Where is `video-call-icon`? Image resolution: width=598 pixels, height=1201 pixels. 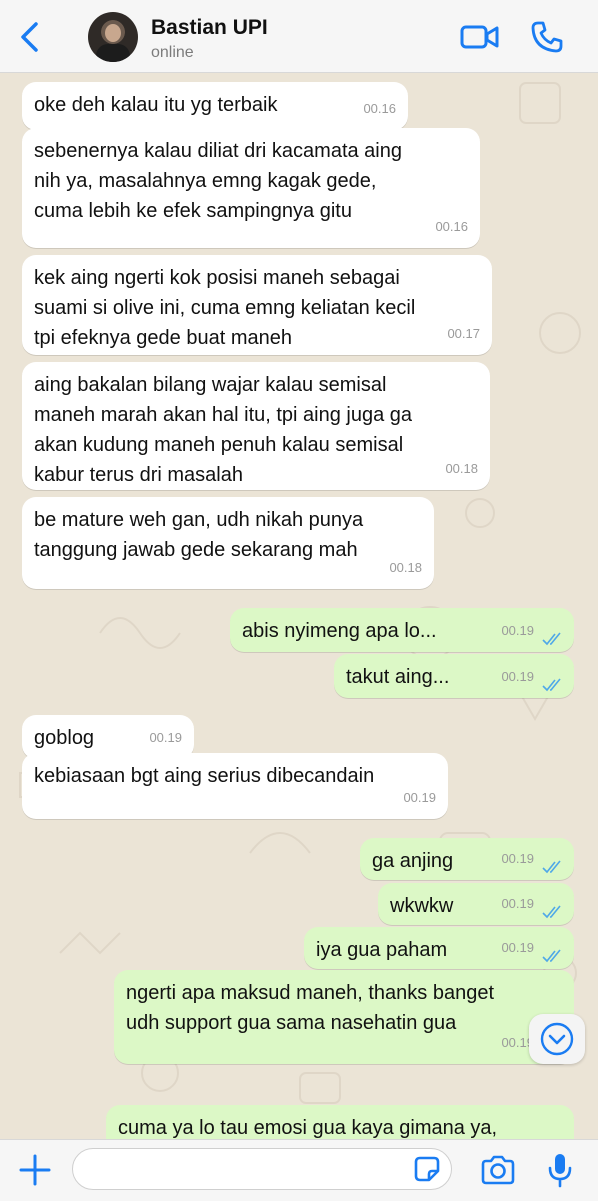
video-call-icon is located at coordinates (480, 37).